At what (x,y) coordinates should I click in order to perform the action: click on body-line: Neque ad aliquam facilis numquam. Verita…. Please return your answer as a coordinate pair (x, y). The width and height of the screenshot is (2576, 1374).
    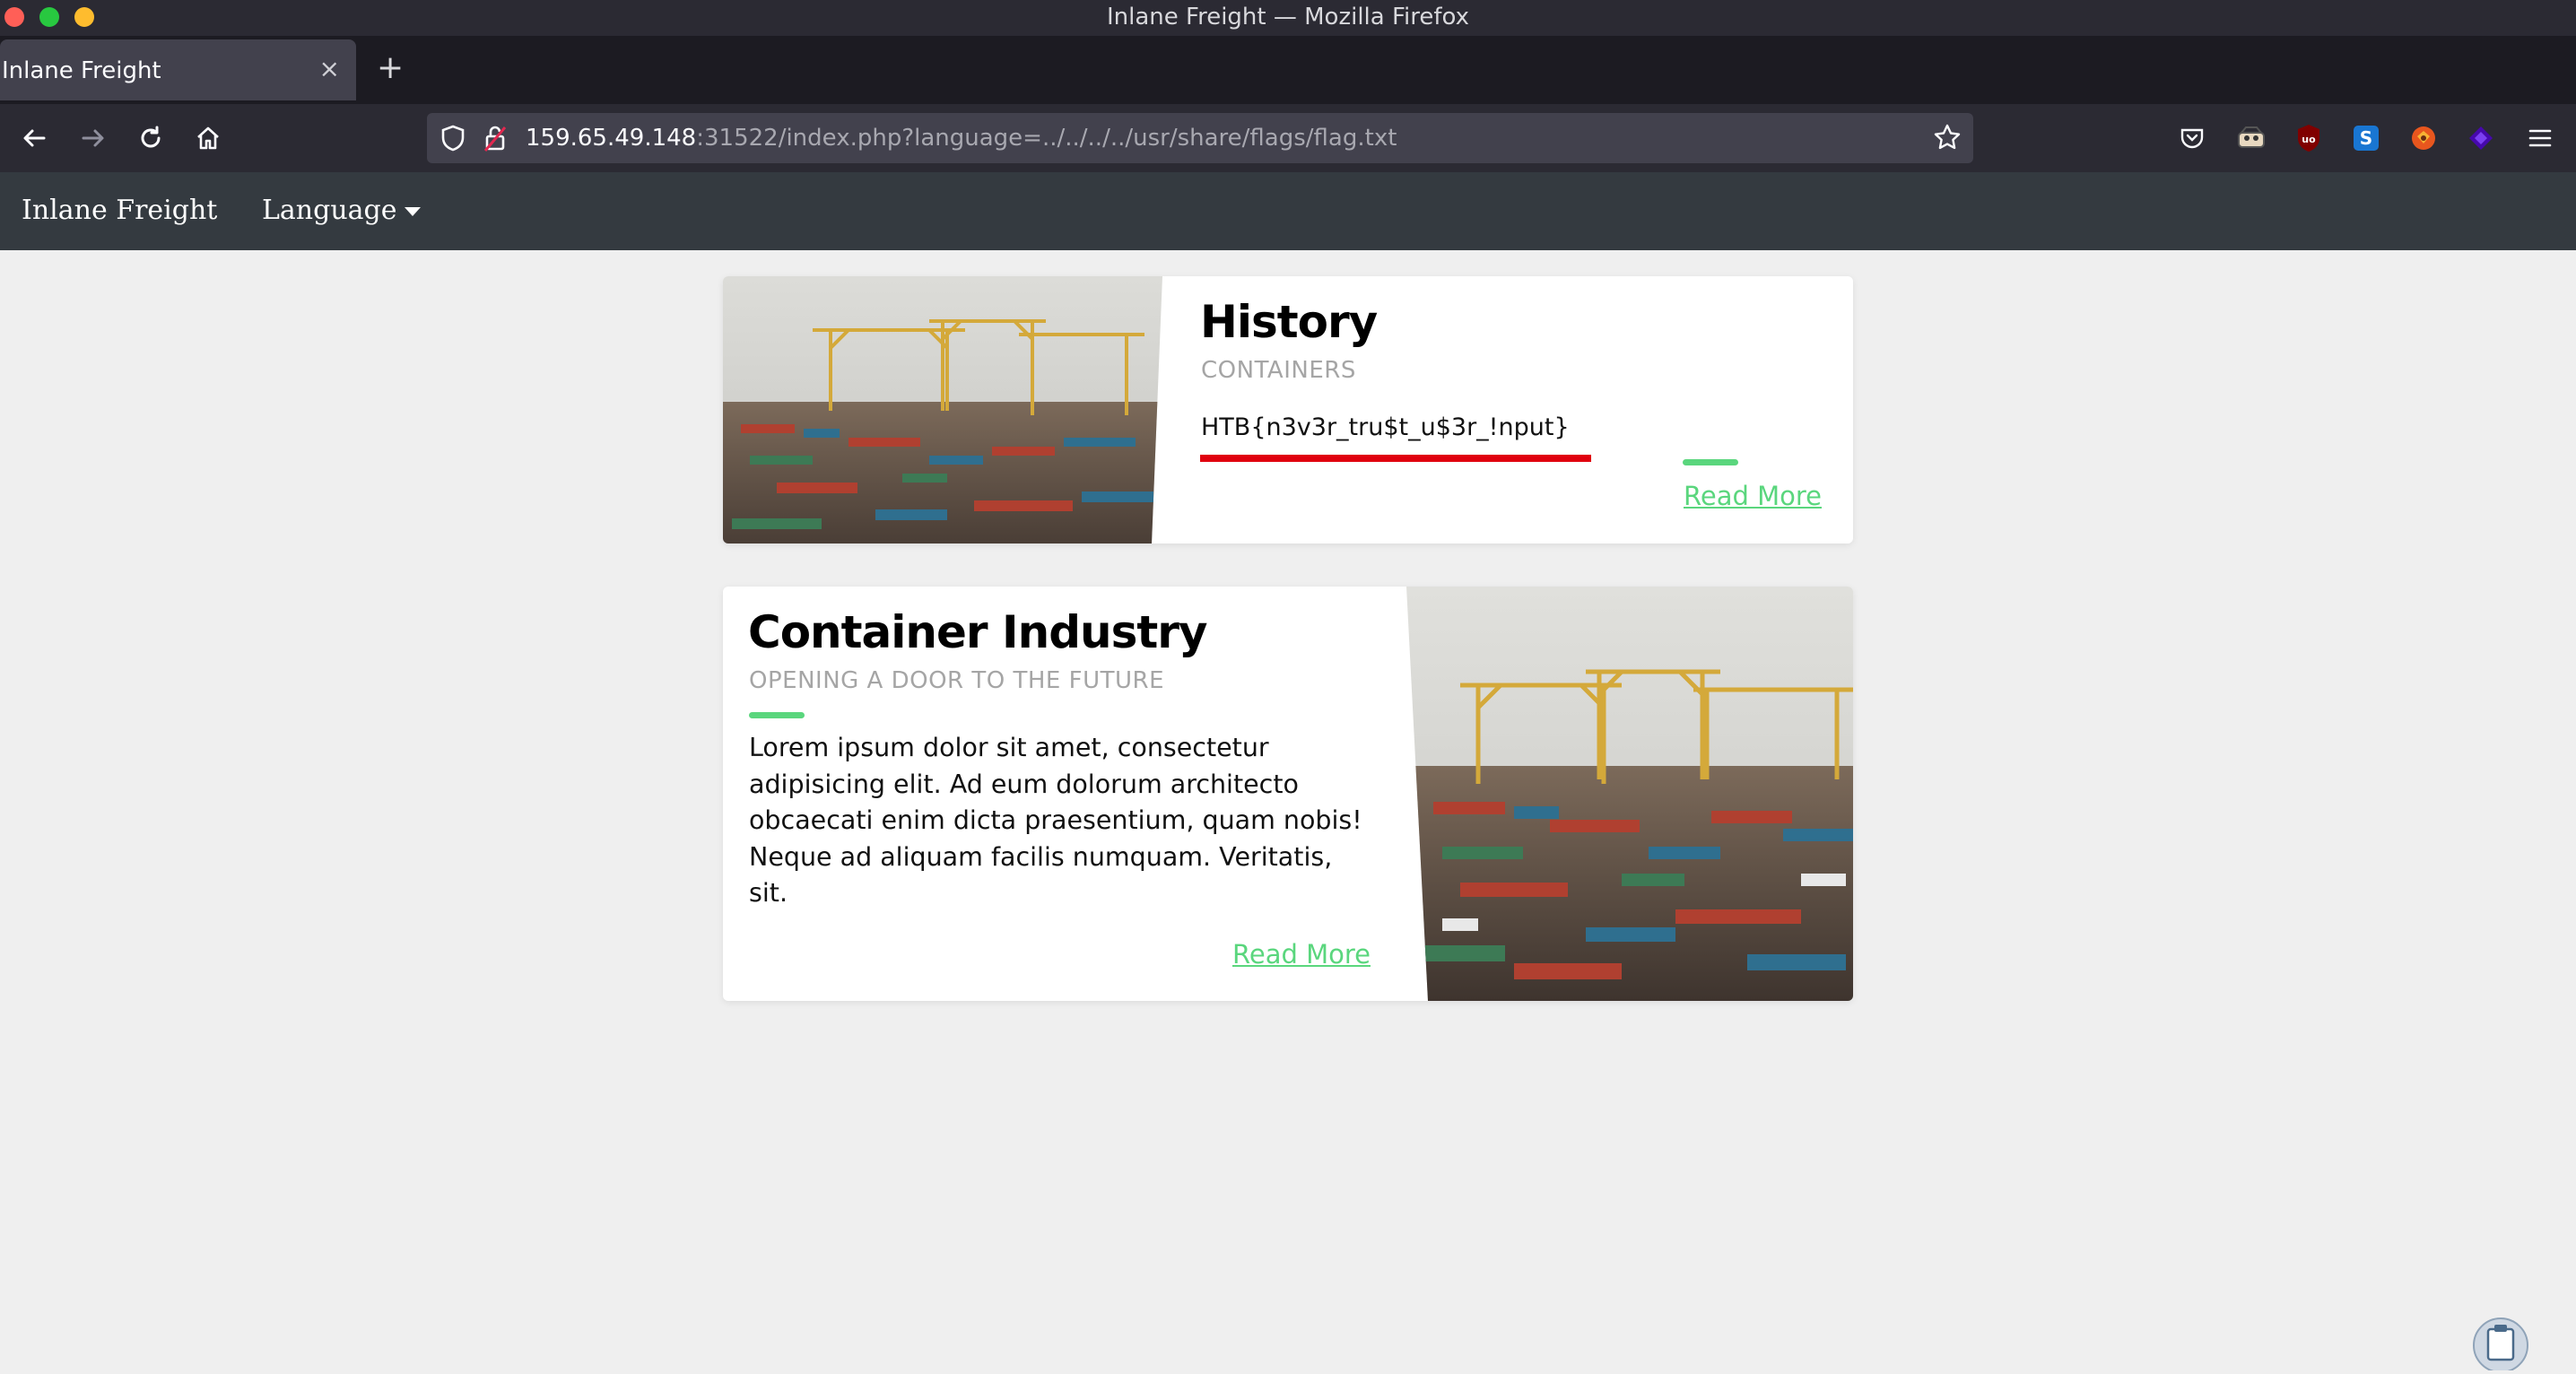
    Looking at the image, I should click on (1041, 857).